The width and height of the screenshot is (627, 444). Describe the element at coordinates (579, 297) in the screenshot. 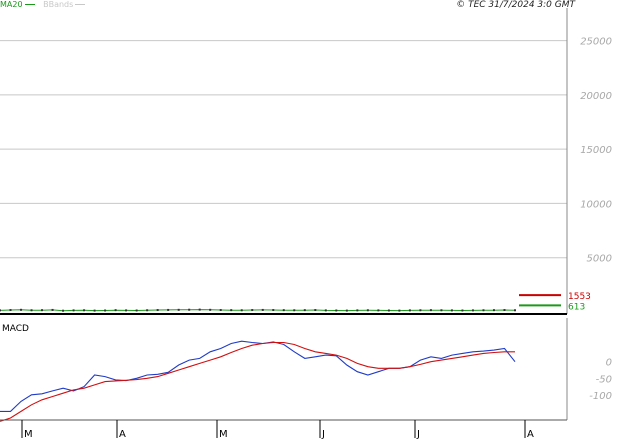

I see `price-marker-label: 1553` at that location.